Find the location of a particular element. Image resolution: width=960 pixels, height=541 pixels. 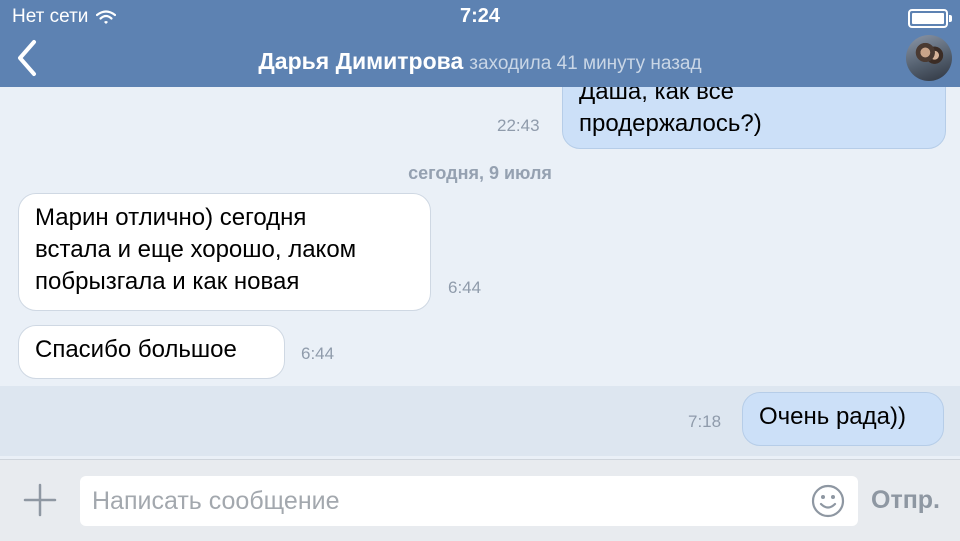

battery-icon is located at coordinates (930, 18).